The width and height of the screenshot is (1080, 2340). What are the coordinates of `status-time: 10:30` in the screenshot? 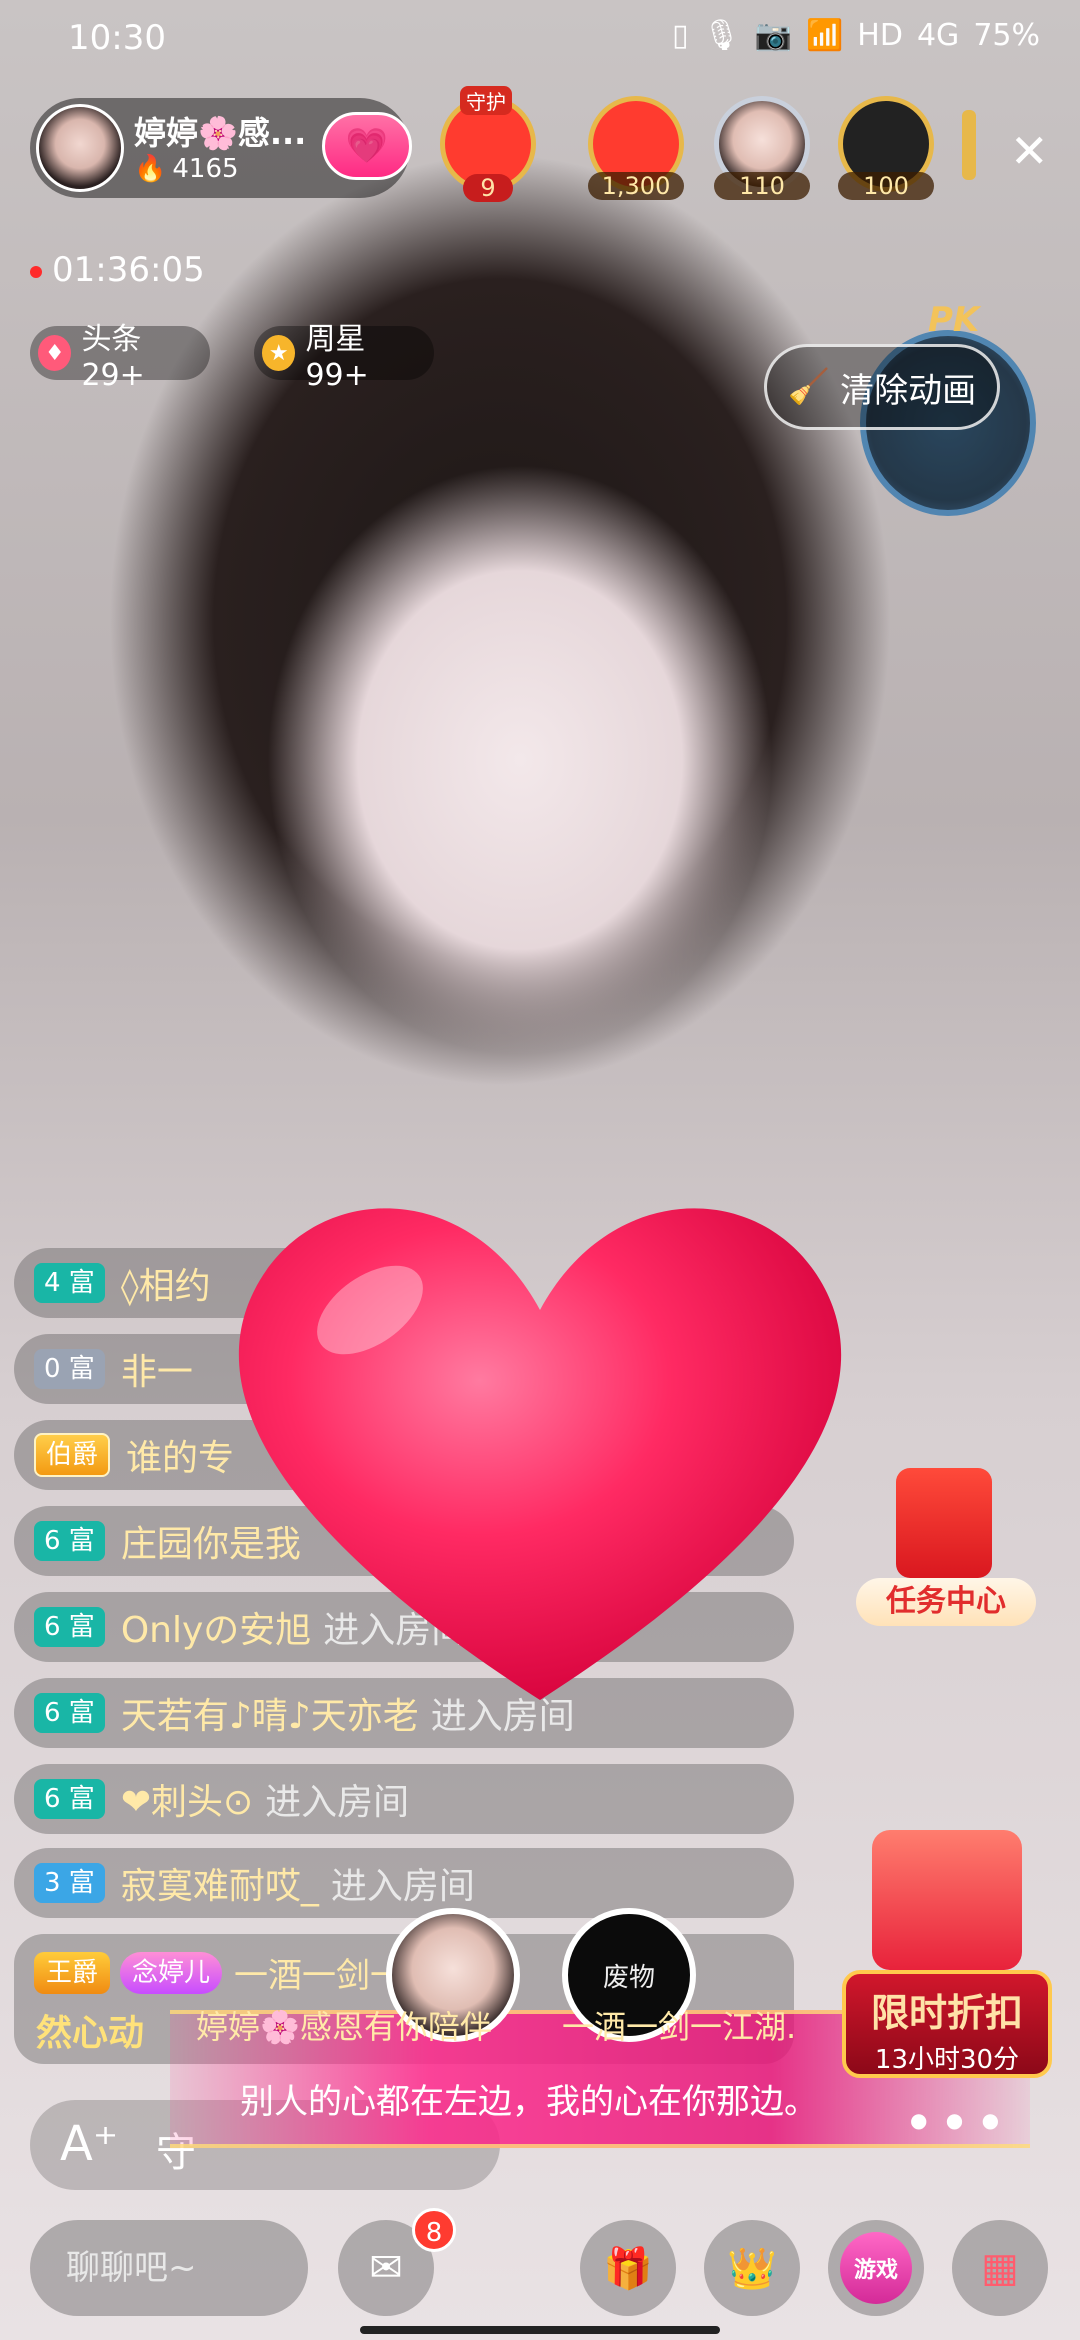 It's located at (117, 38).